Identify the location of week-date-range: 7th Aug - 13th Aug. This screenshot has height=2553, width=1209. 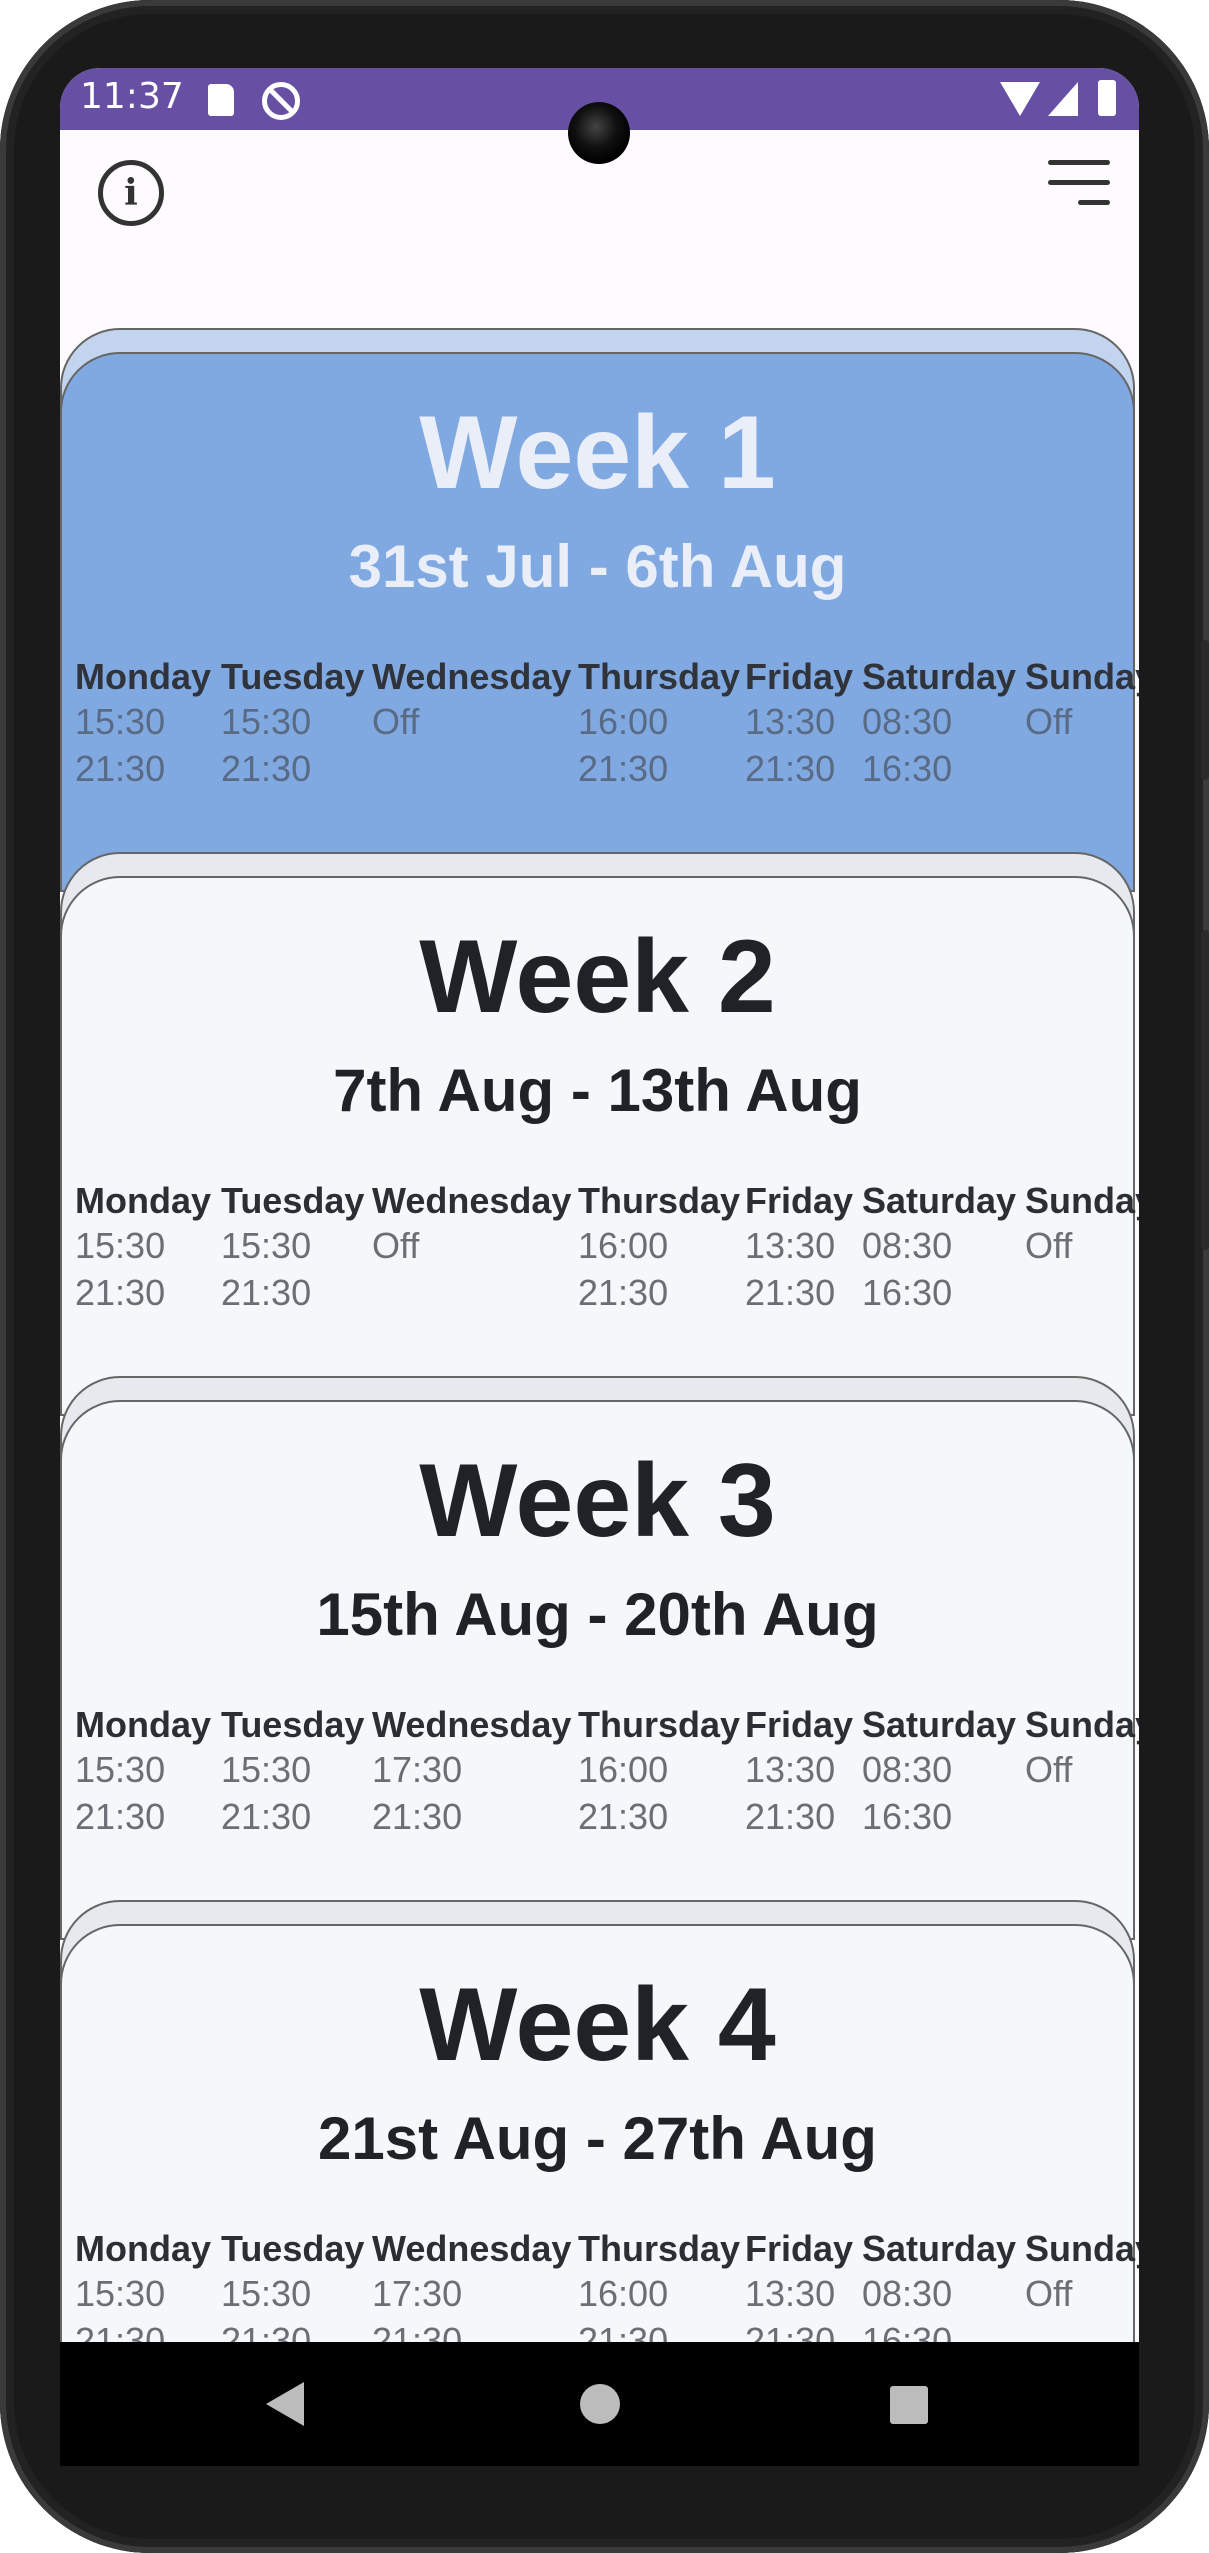
(597, 1090).